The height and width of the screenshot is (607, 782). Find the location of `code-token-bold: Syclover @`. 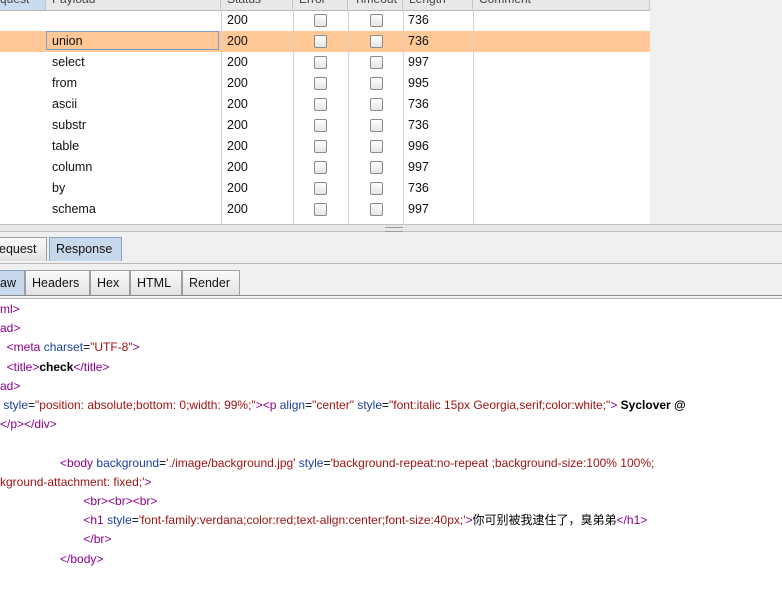

code-token-bold: Syclover @ is located at coordinates (651, 405).